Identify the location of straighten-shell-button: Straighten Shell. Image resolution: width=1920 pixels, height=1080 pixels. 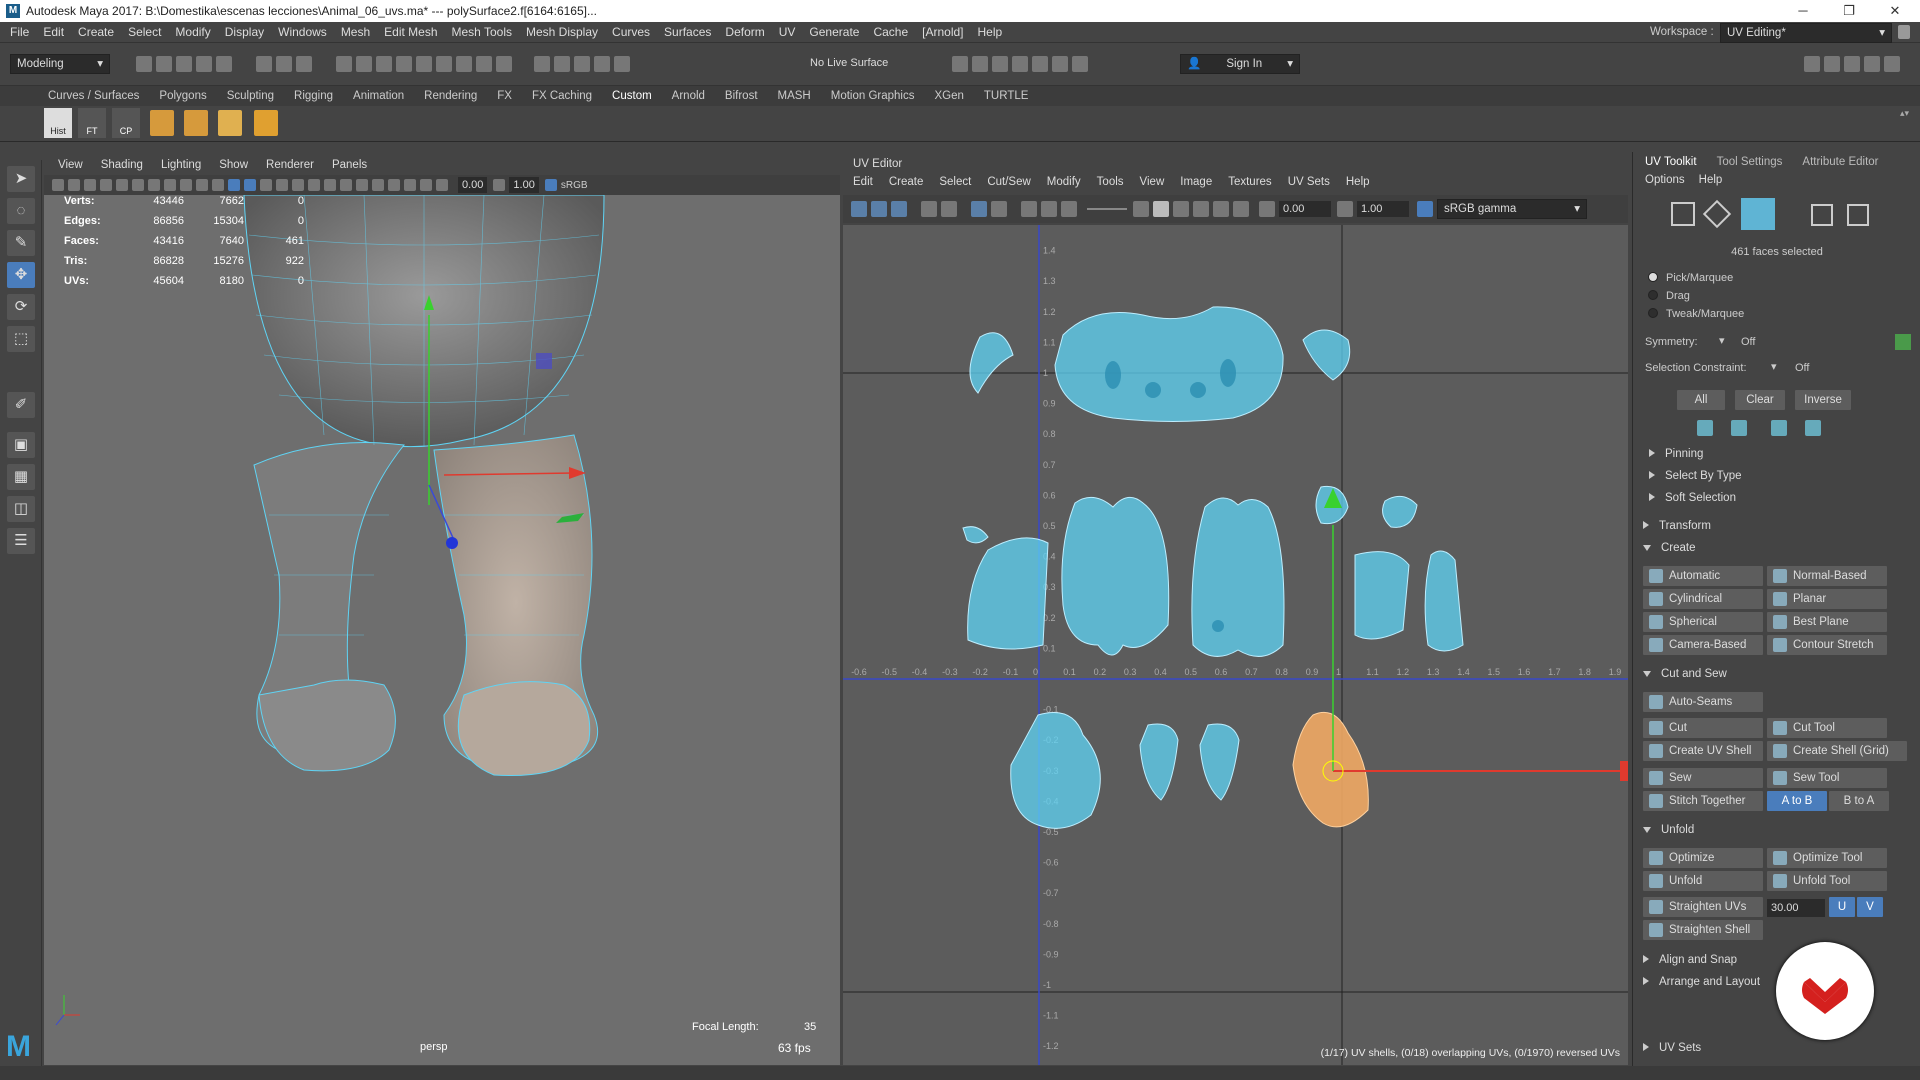
(1703, 930).